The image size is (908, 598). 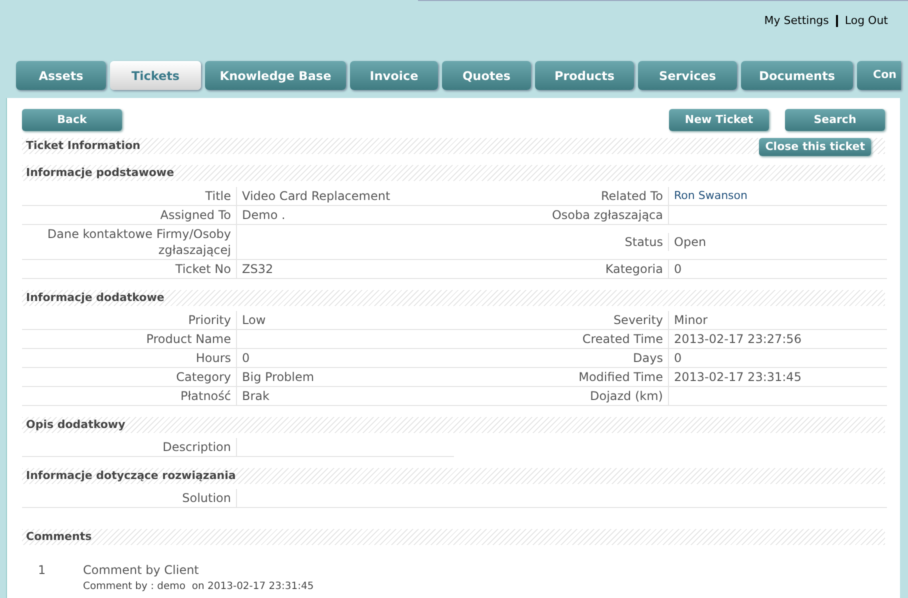 I want to click on nav-tab: Tickets, so click(x=155, y=75).